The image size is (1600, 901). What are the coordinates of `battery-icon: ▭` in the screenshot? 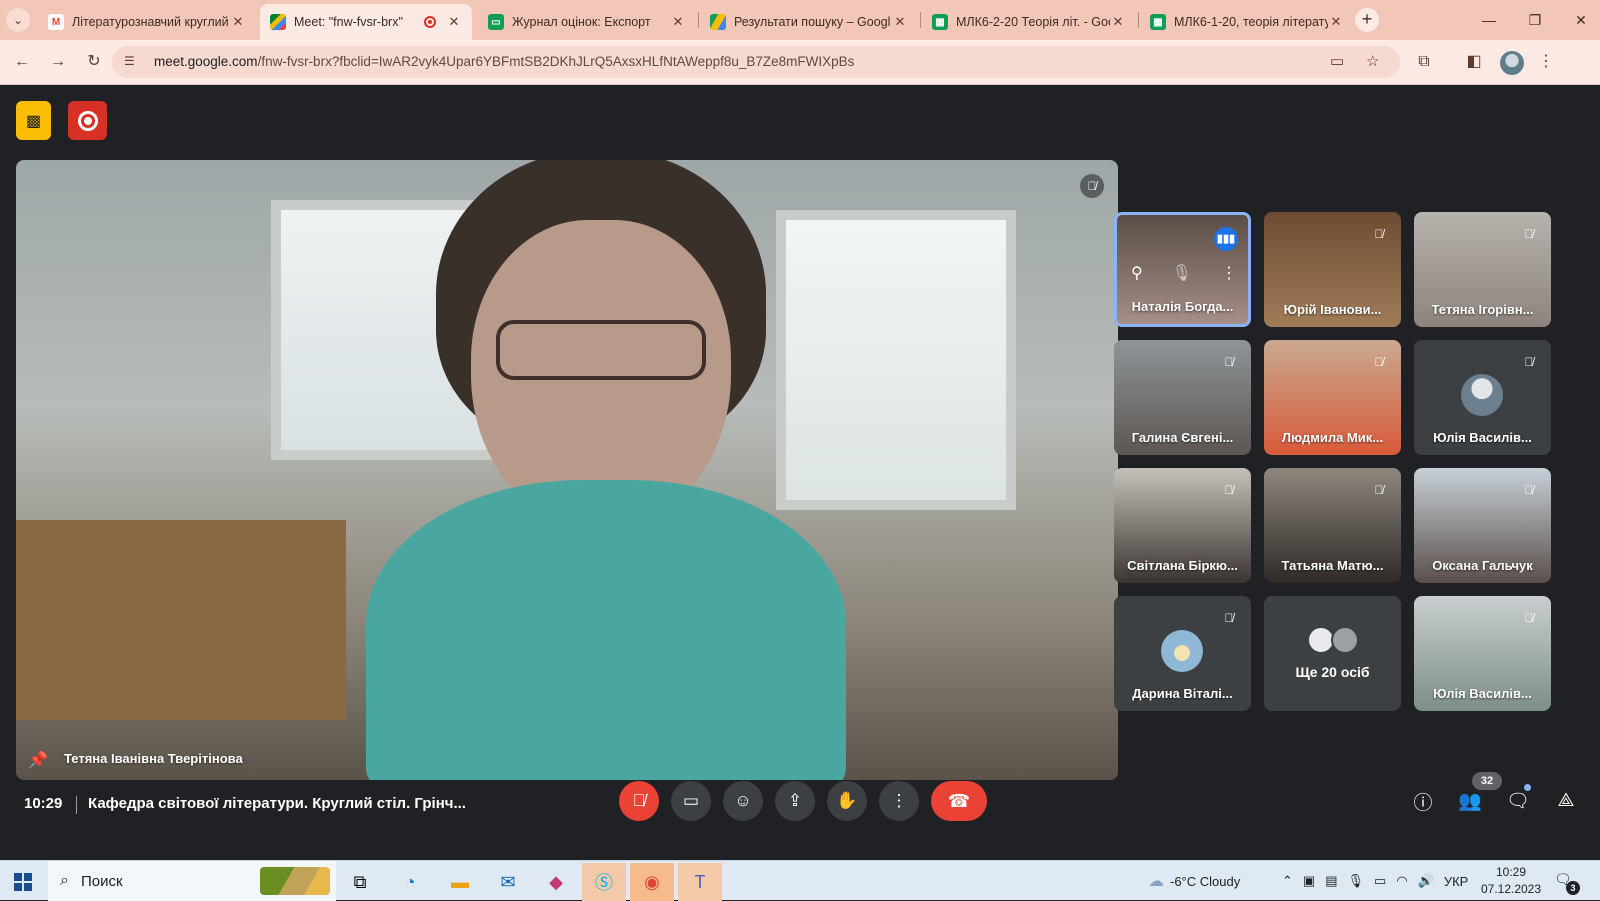 It's located at (1380, 881).